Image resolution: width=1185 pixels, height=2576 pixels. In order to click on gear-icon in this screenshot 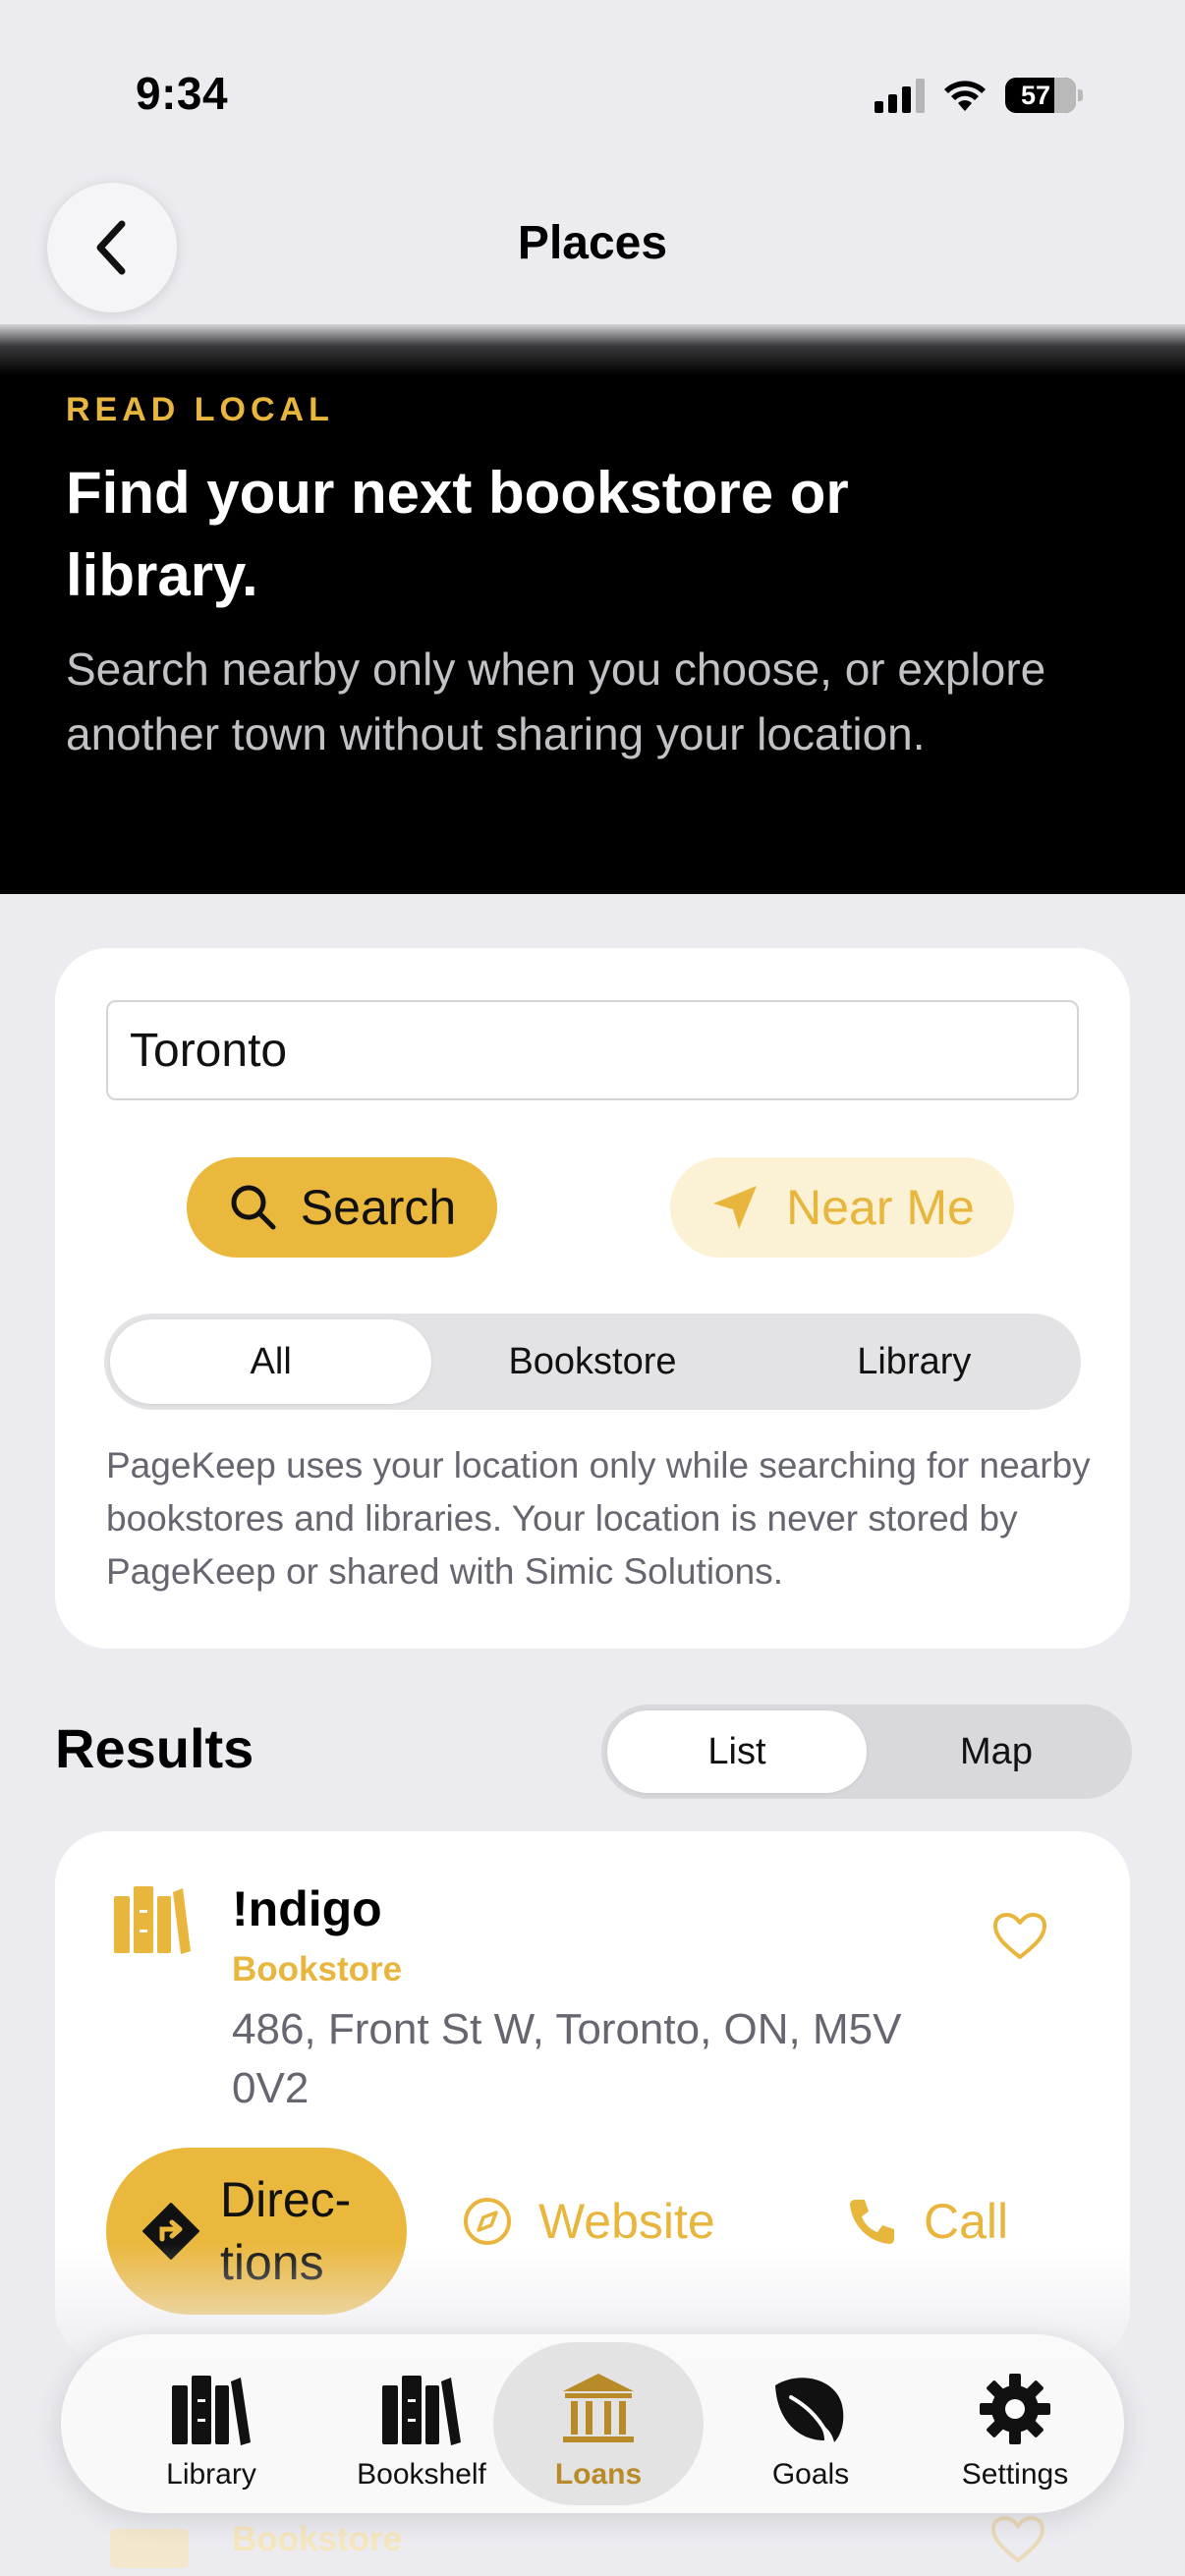, I will do `click(1015, 2409)`.